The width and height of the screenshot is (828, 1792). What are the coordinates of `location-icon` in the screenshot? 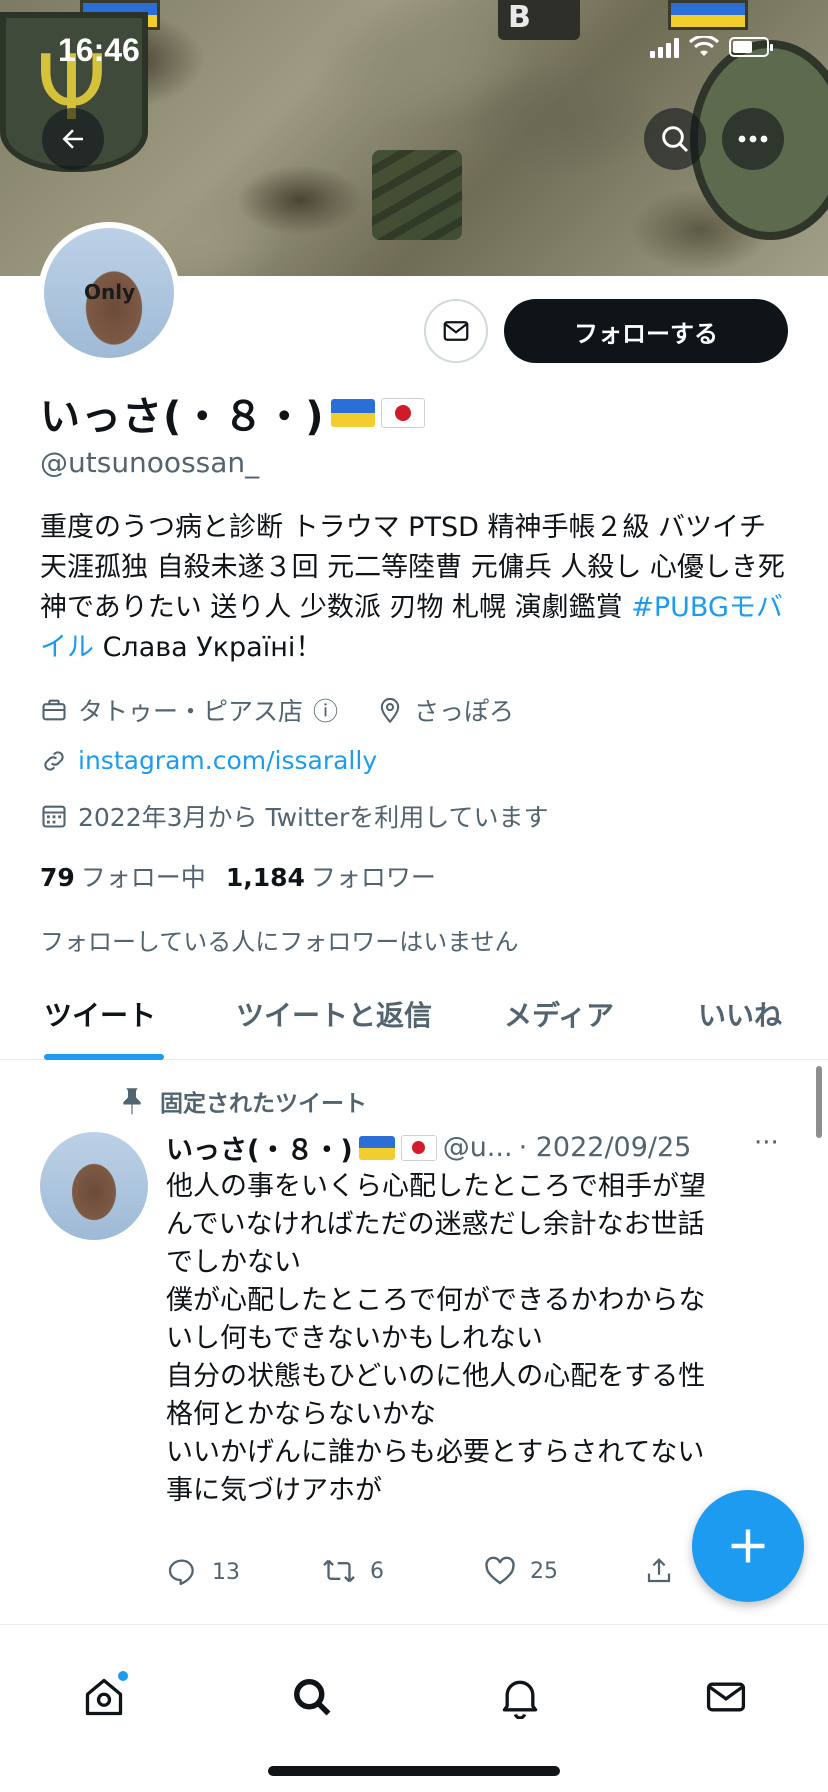 It's located at (390, 710).